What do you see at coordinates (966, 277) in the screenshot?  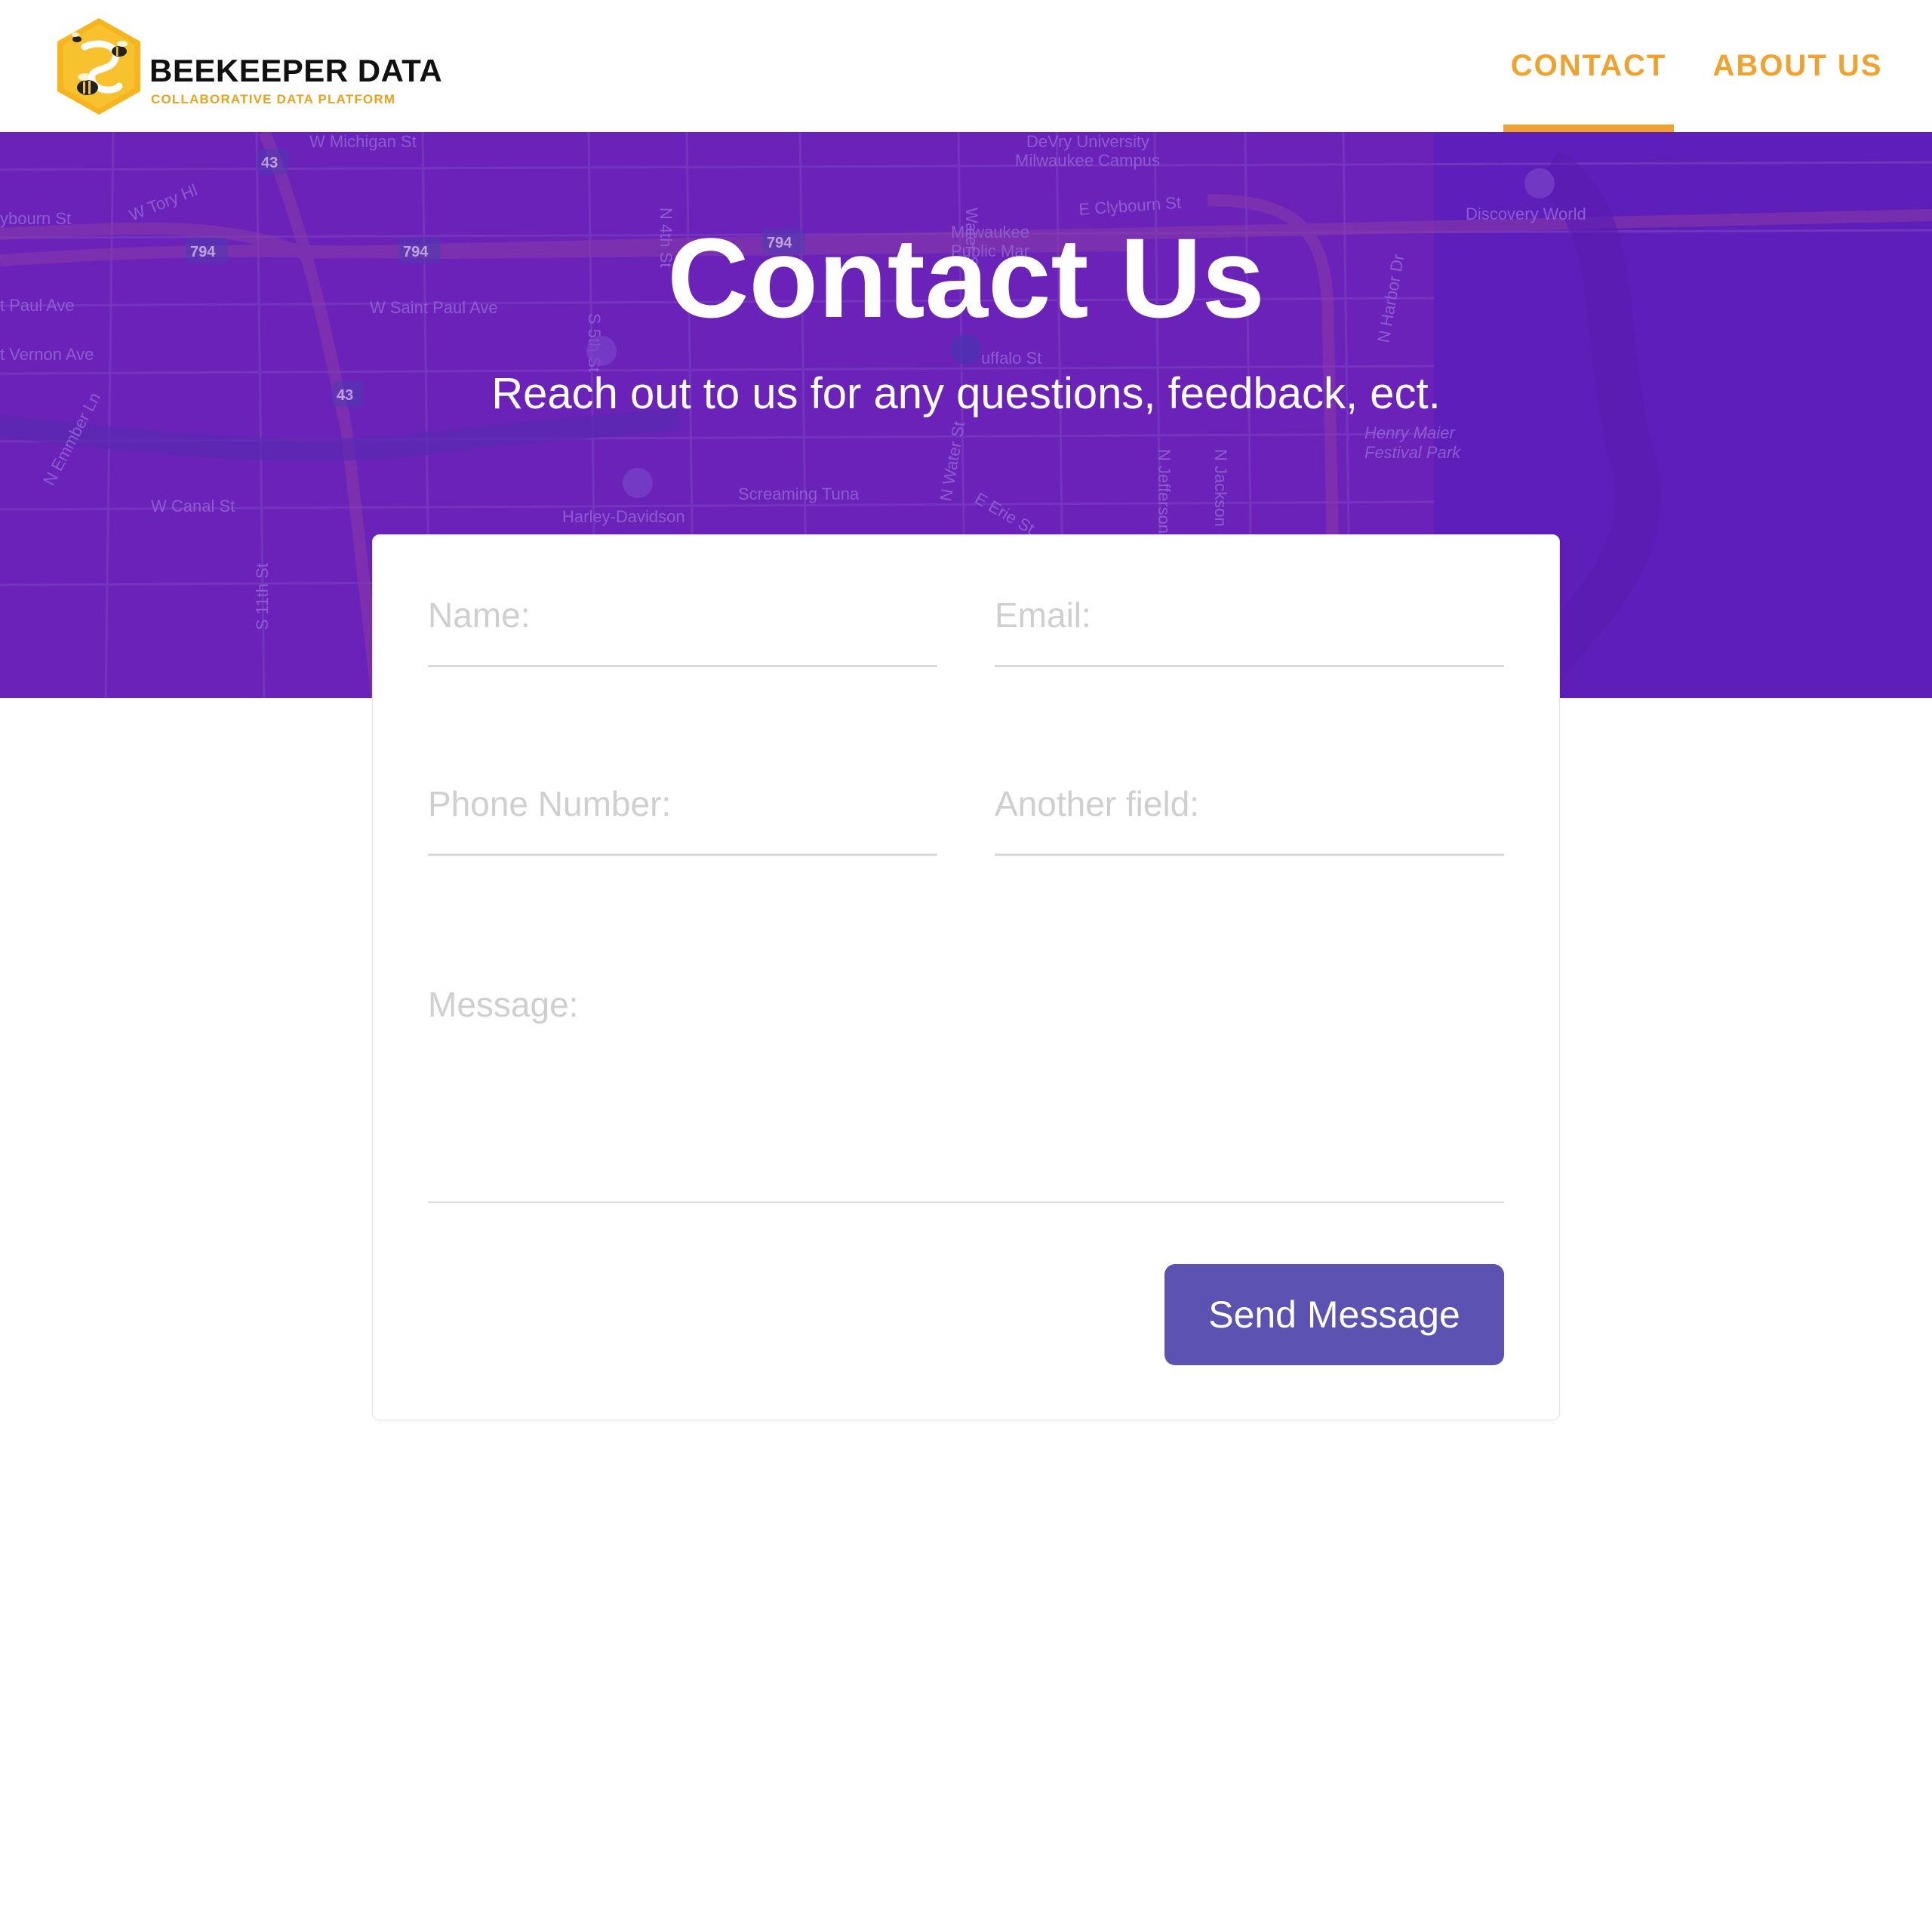 I see `page-title: Contact Us` at bounding box center [966, 277].